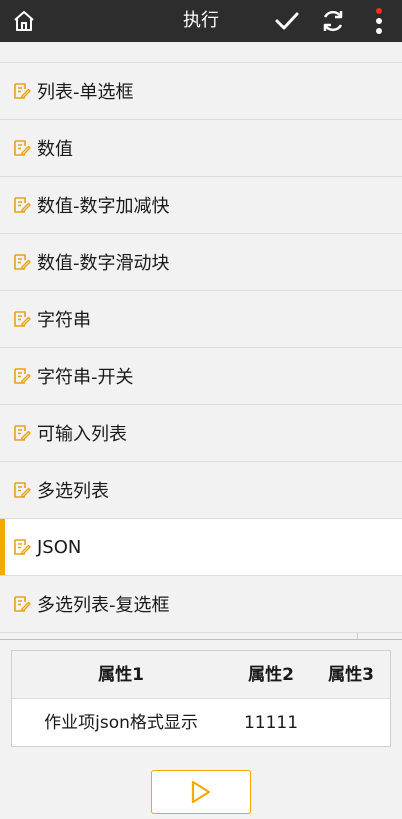 Image resolution: width=402 pixels, height=819 pixels. I want to click on header-cell-1: 属性1, so click(121, 675).